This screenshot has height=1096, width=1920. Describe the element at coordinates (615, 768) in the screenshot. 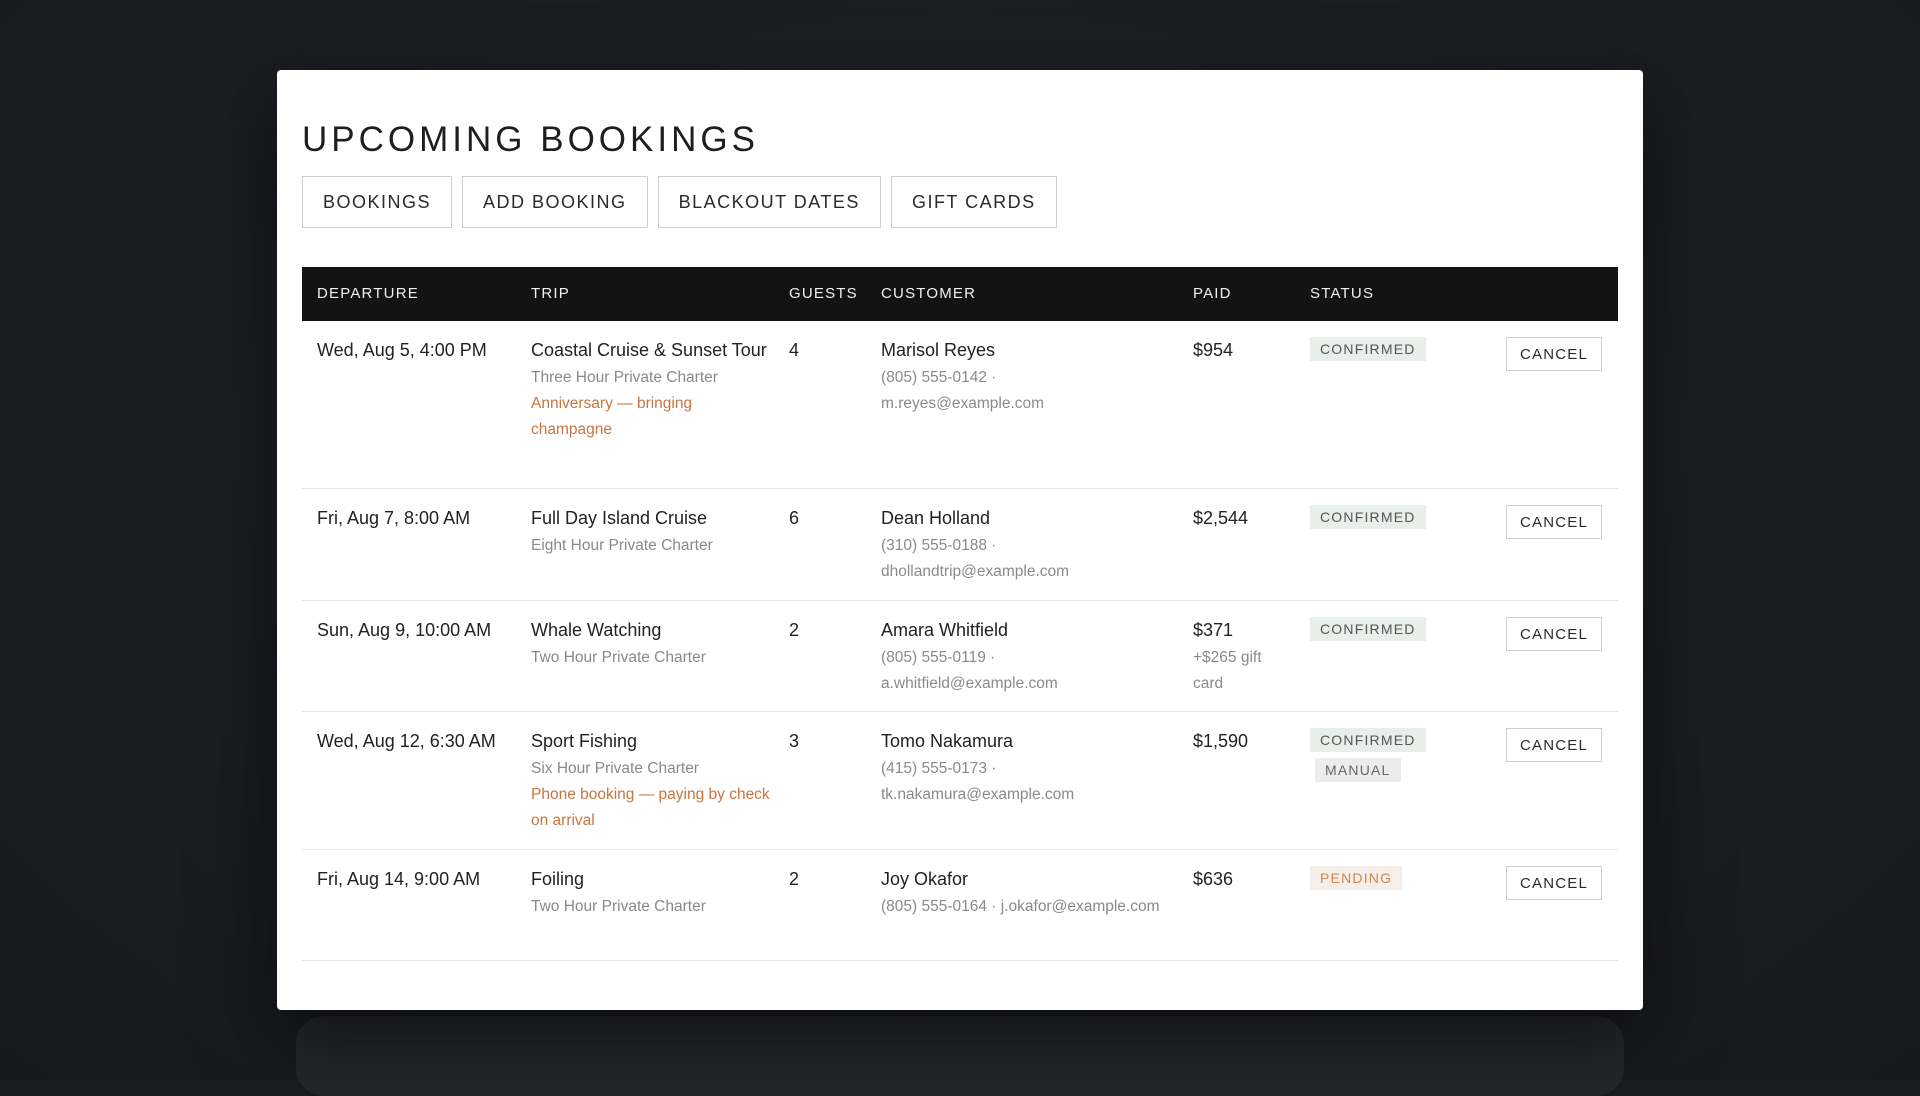

I see `charter-type: Six Hour Private Charter` at that location.